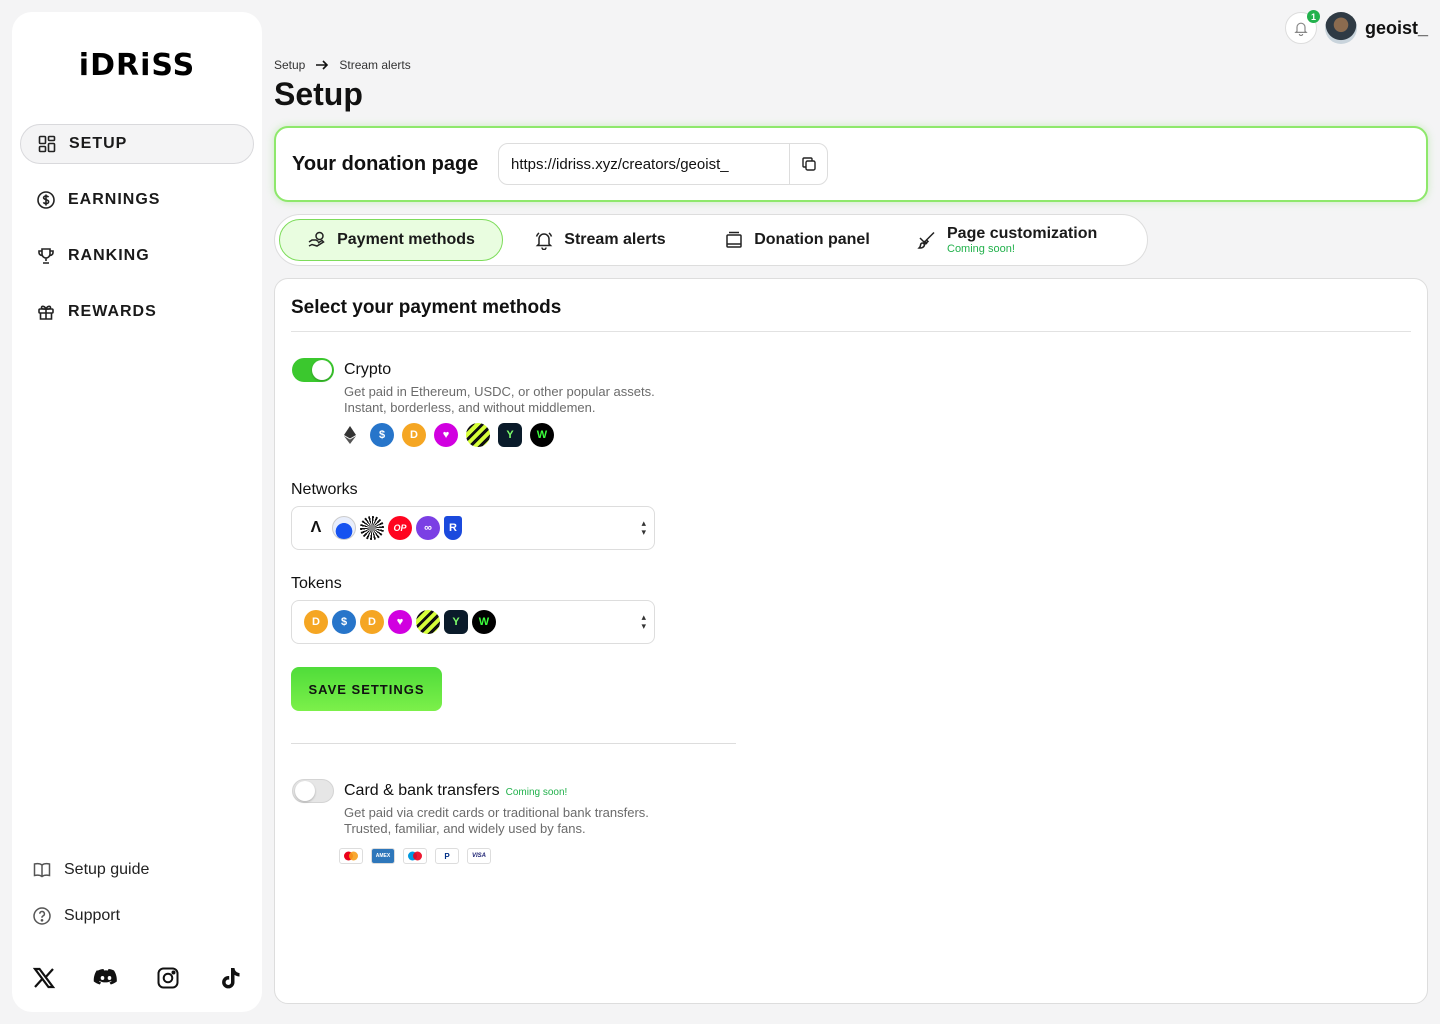  I want to click on tab-donation-panel: Donation panel, so click(797, 240).